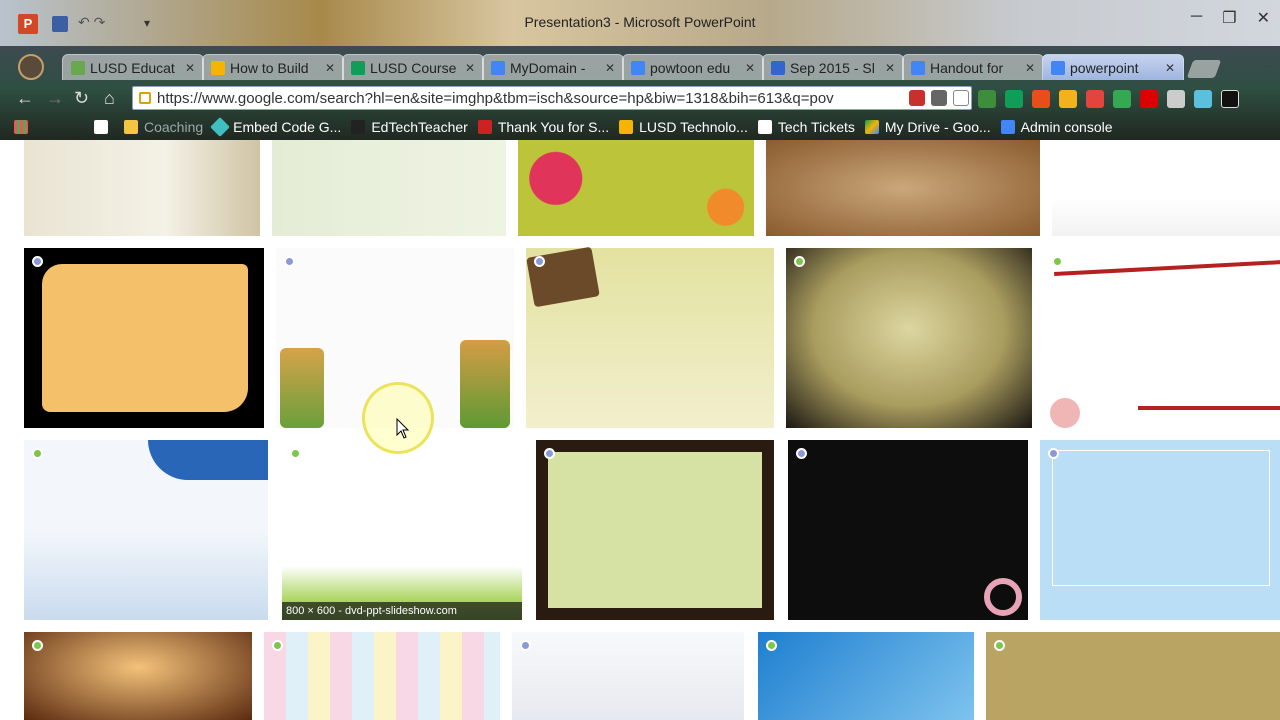  I want to click on bookmark-folder: Coaching, so click(163, 127).